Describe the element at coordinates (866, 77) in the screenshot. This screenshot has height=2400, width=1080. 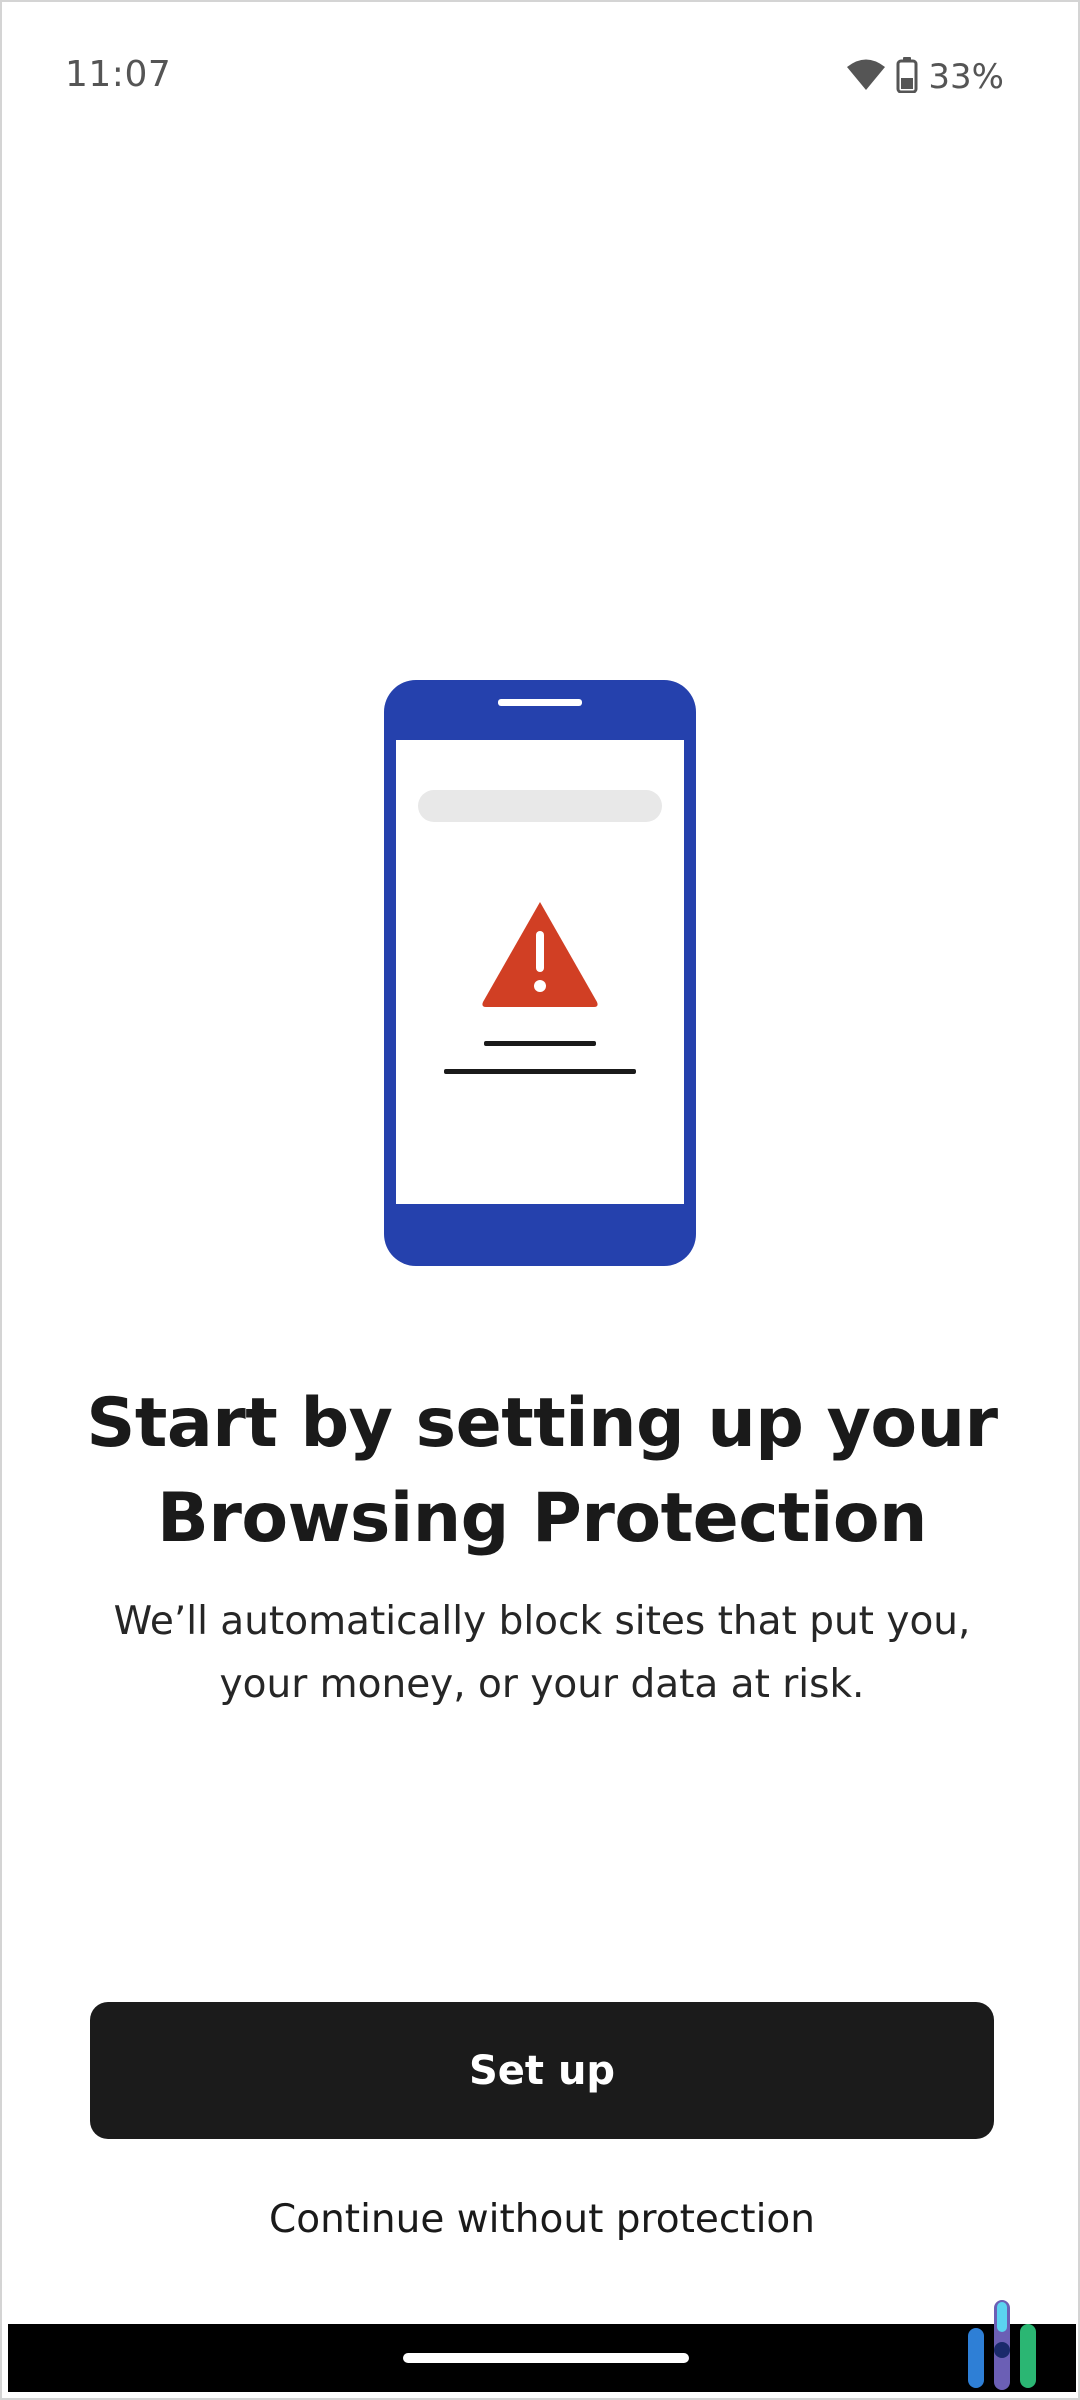
I see `wifi-icon` at that location.